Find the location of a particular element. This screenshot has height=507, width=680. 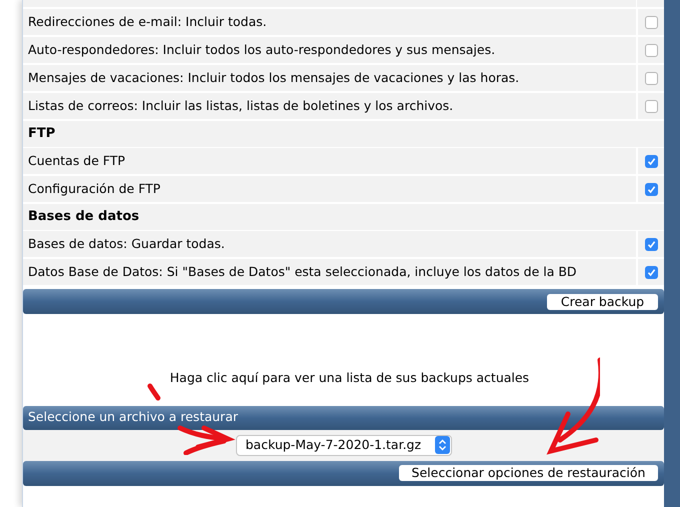

backup-file-select: backup-May-7-2020-1.tar.gz is located at coordinates (344, 445).